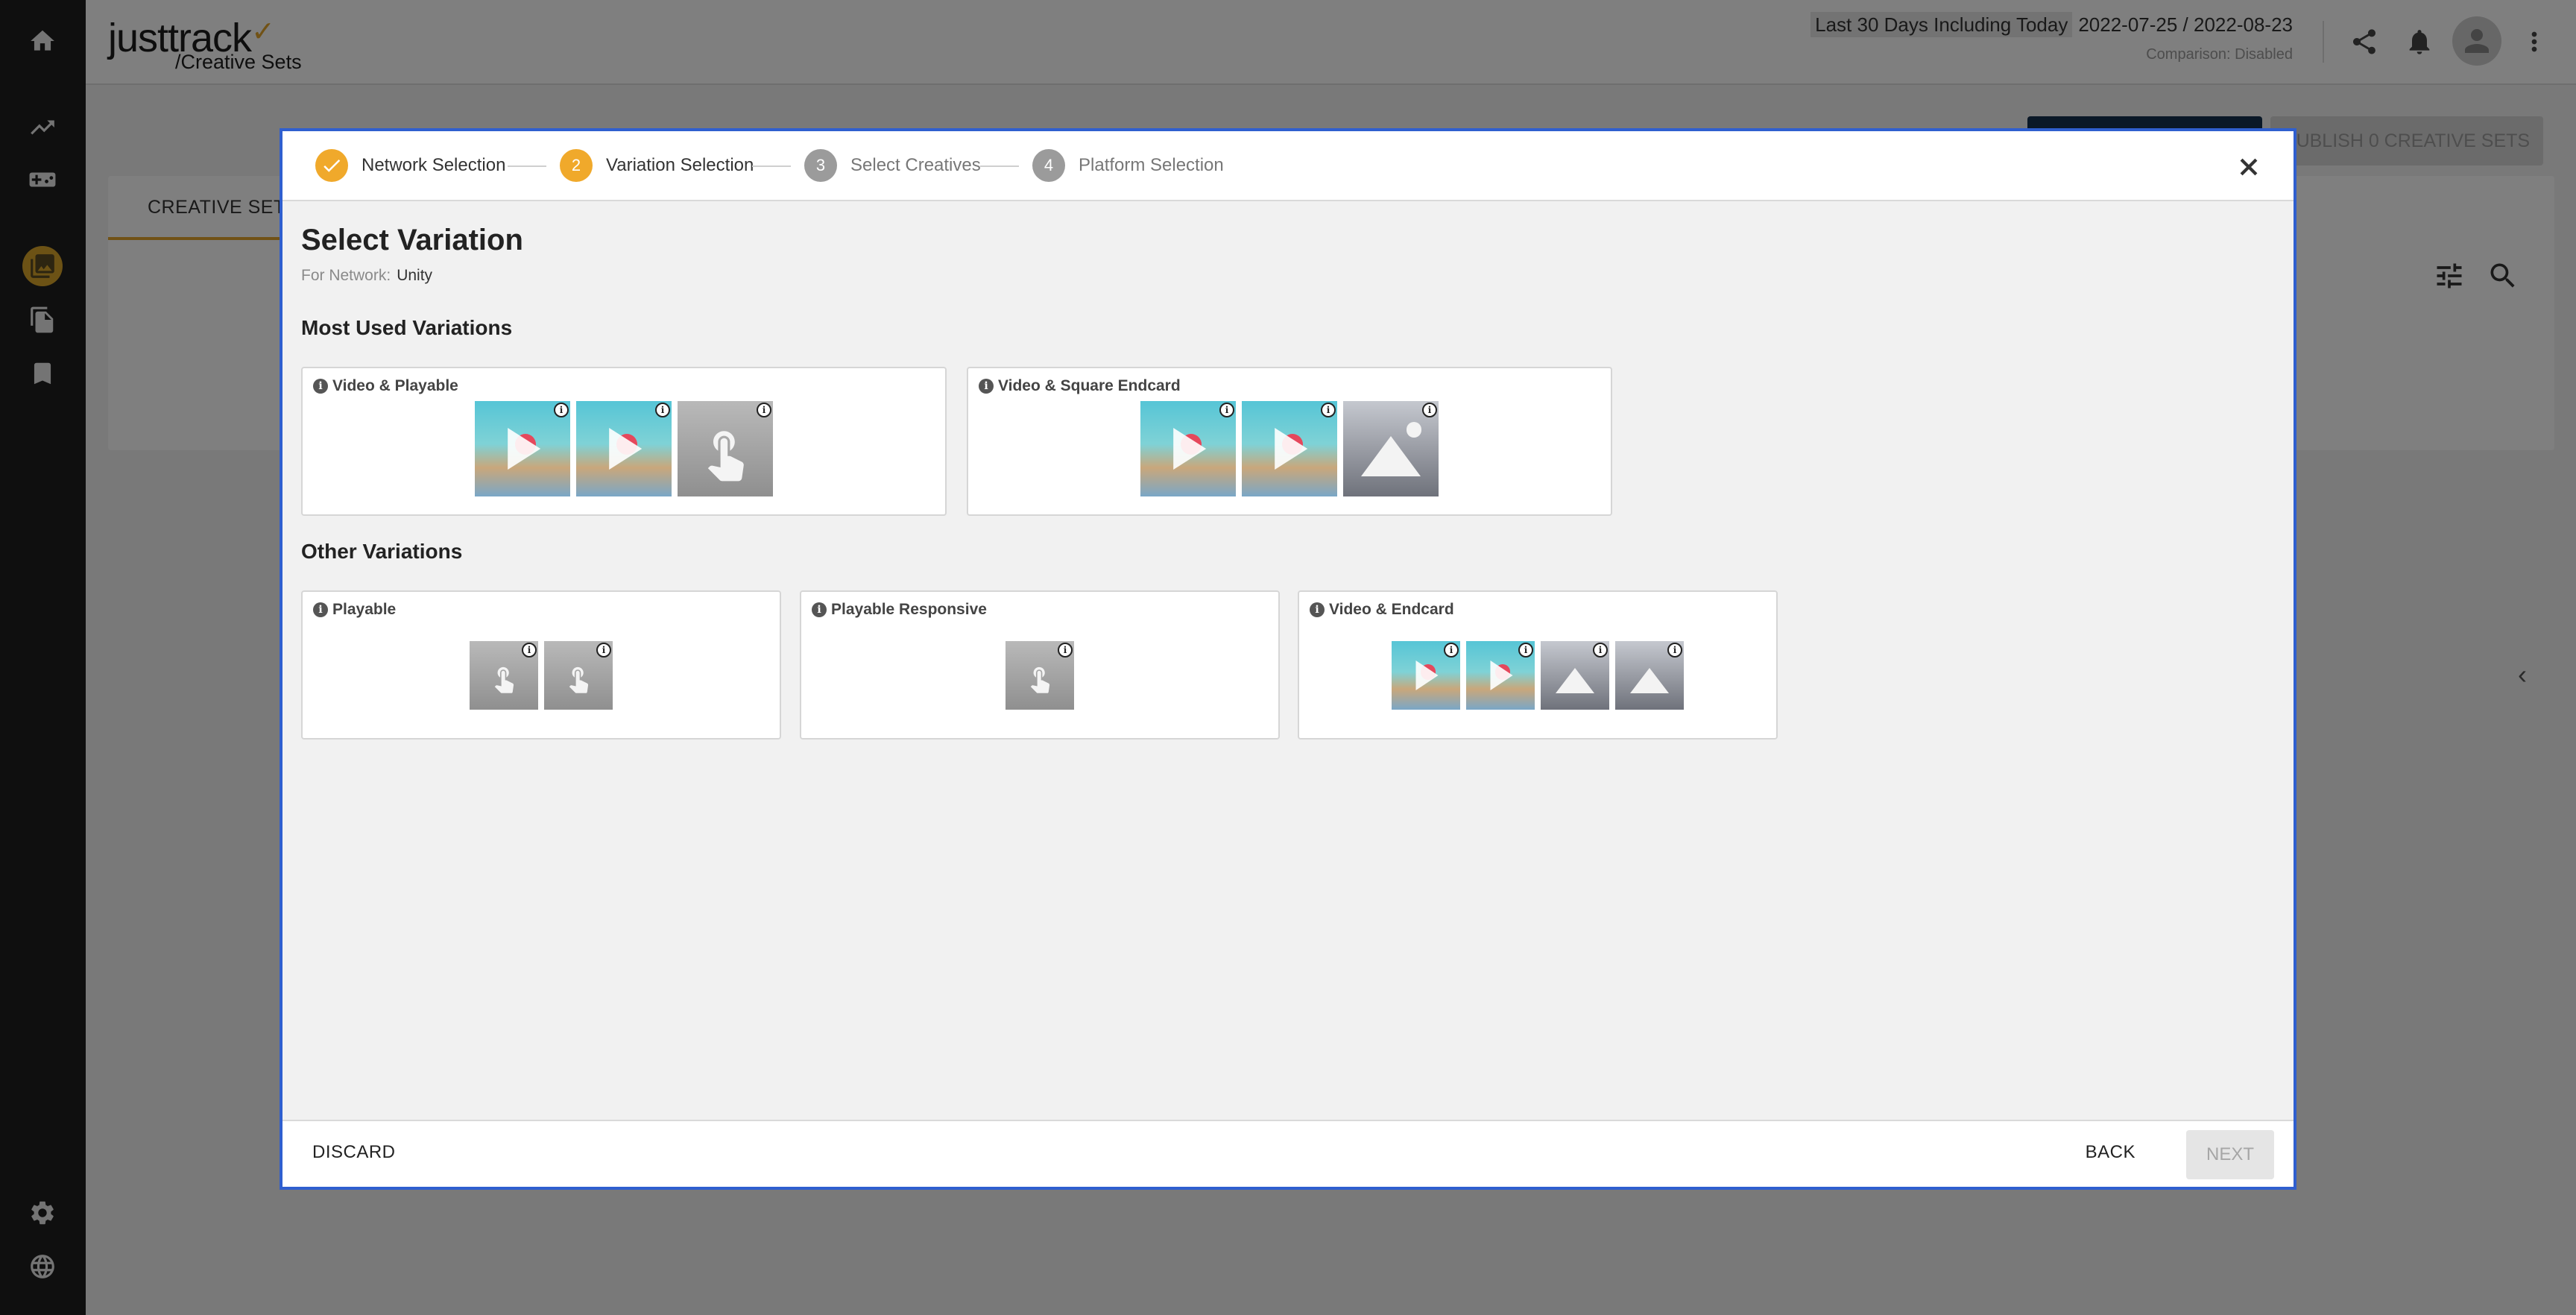 This screenshot has height=1315, width=2576. I want to click on variation-title: Video & Square Endcard, so click(1089, 386).